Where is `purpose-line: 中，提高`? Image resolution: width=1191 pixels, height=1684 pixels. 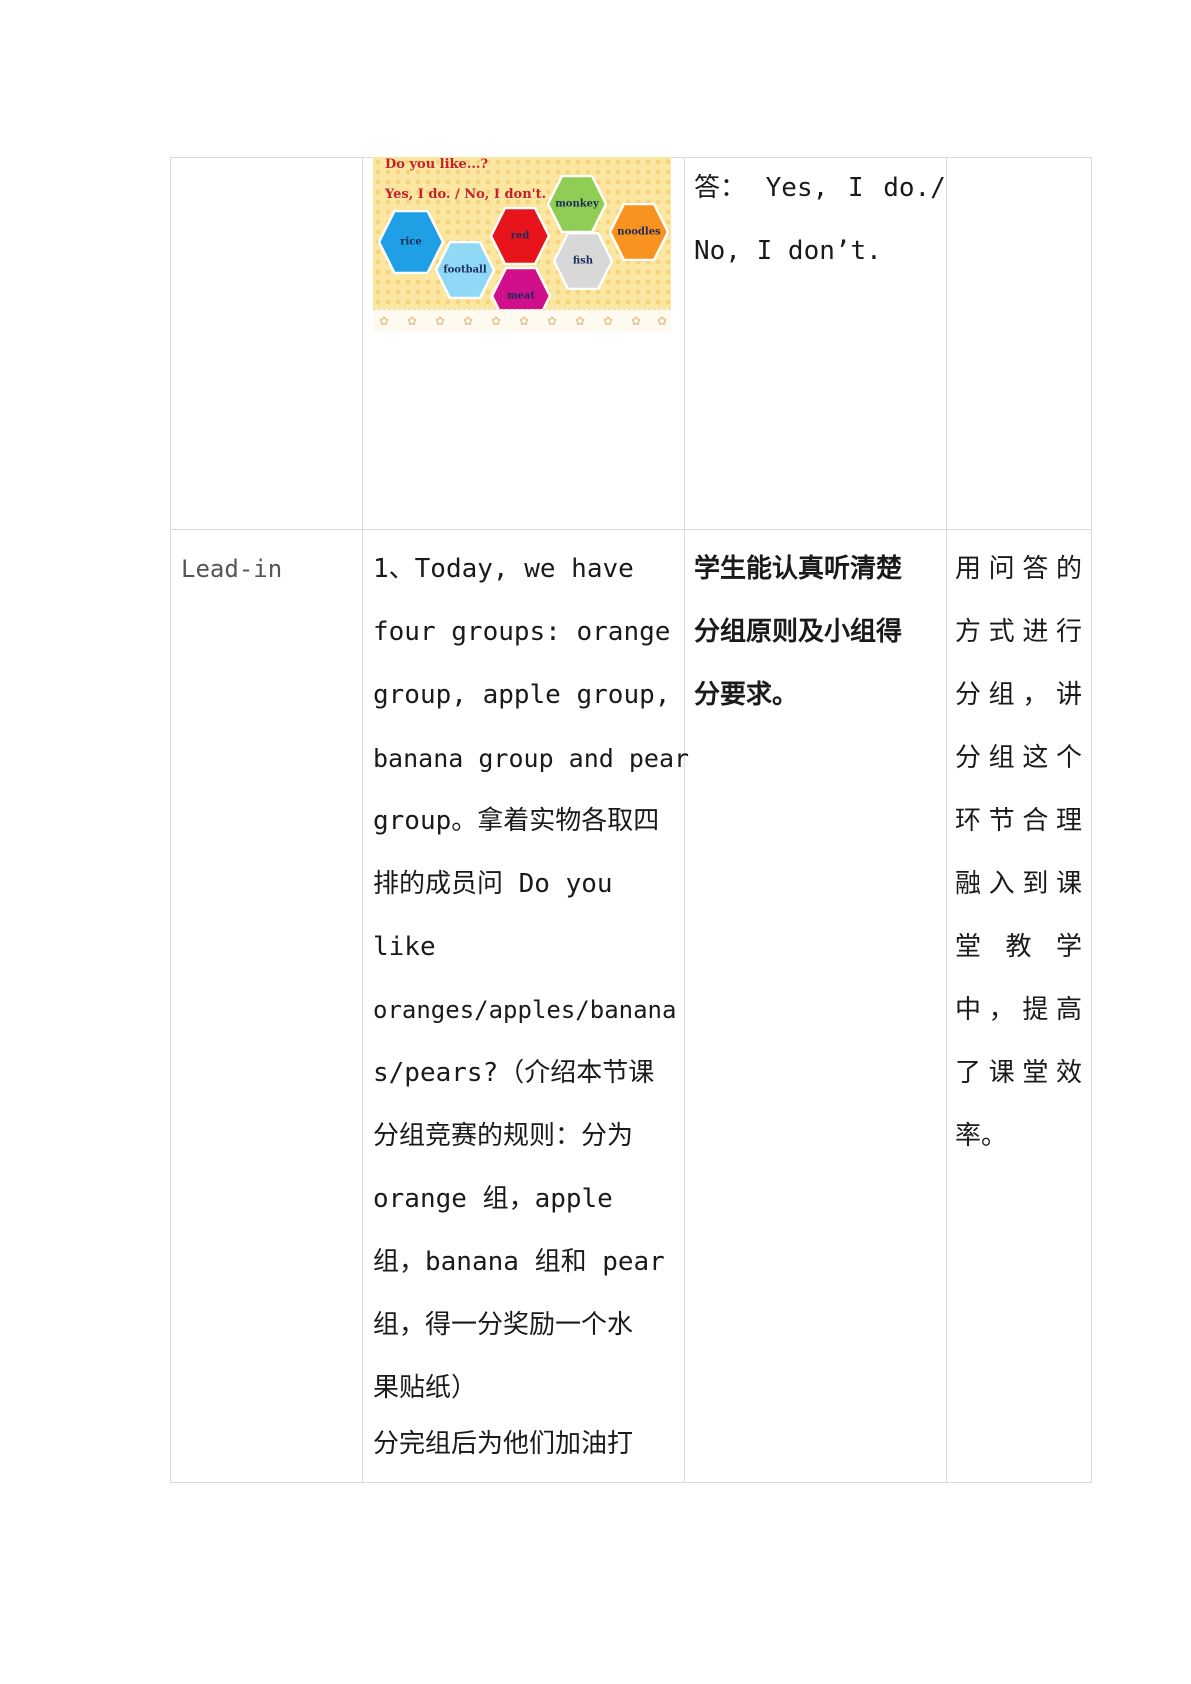
purpose-line: 中，提高 is located at coordinates (1018, 1010).